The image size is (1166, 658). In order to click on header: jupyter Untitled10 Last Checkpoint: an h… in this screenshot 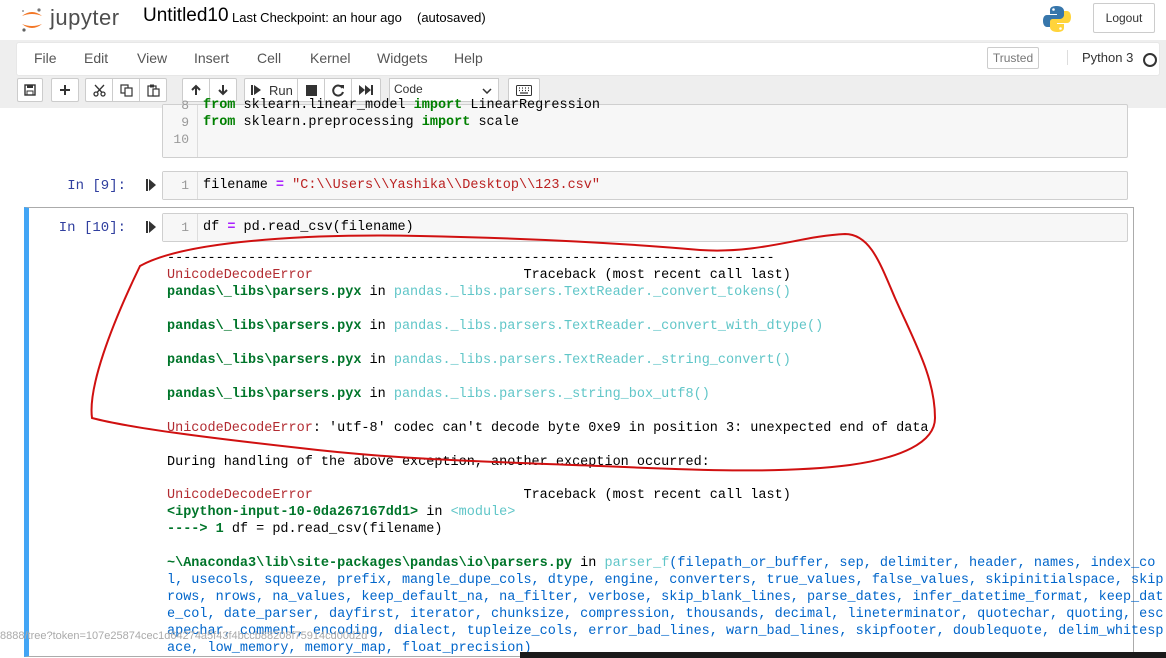, I will do `click(583, 20)`.